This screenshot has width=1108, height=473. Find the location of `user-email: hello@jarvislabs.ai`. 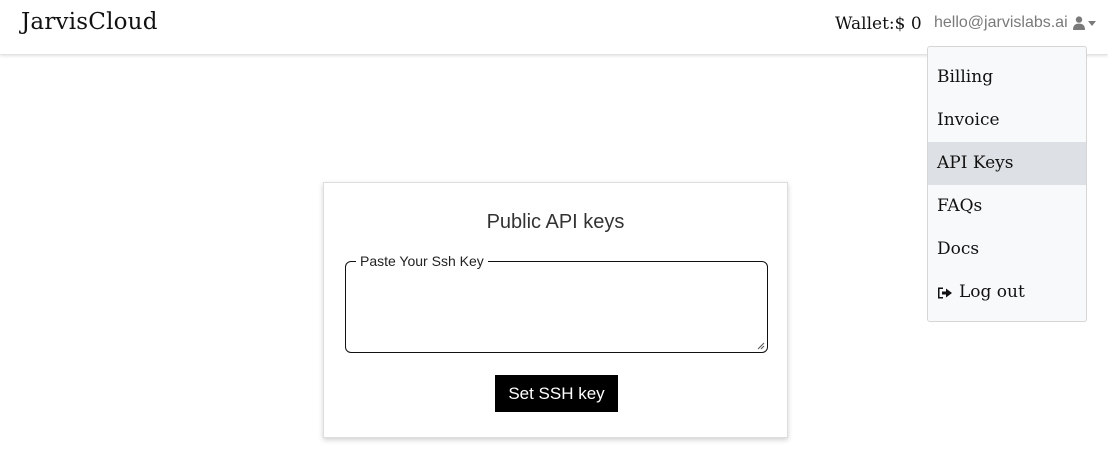

user-email: hello@jarvislabs.ai is located at coordinates (1001, 22).